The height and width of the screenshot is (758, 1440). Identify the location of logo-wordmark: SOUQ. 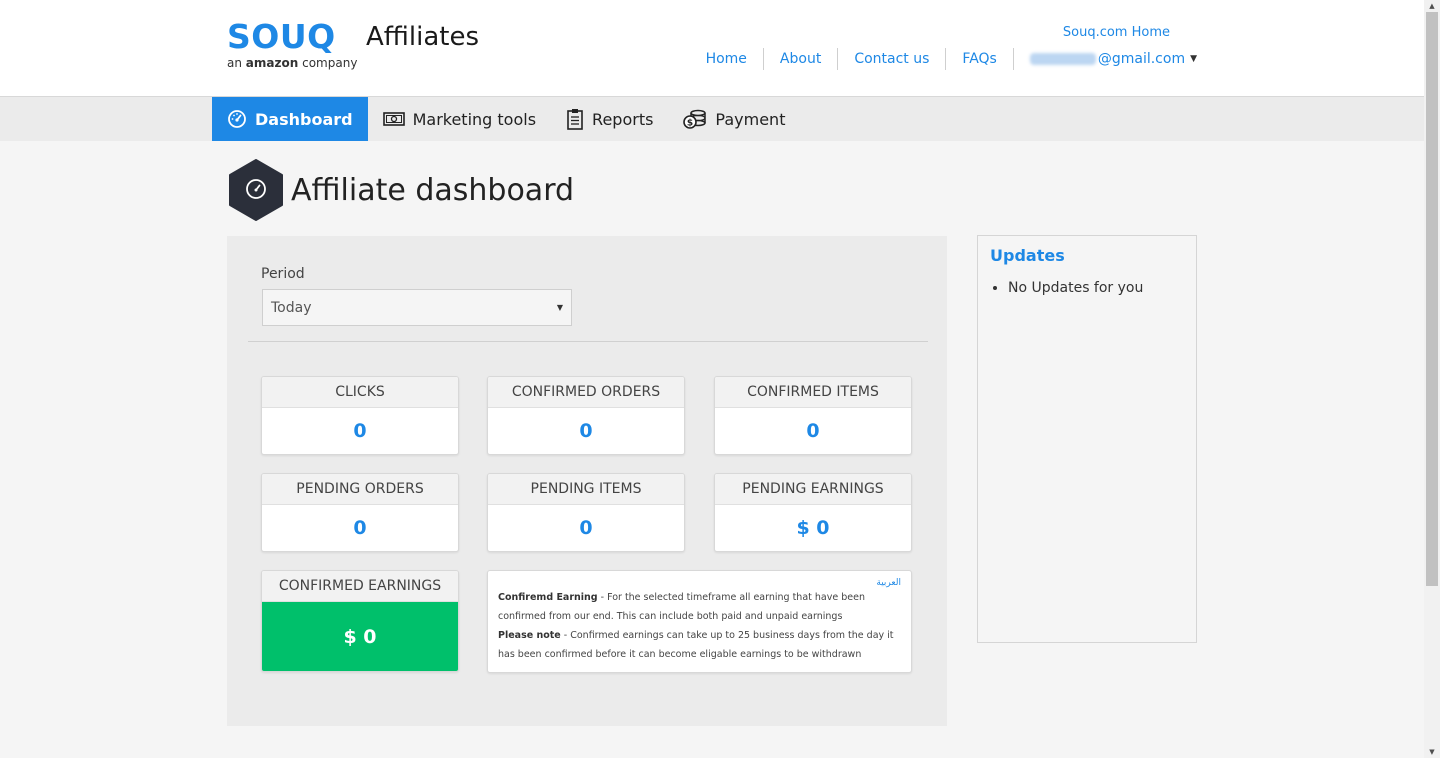
(281, 36).